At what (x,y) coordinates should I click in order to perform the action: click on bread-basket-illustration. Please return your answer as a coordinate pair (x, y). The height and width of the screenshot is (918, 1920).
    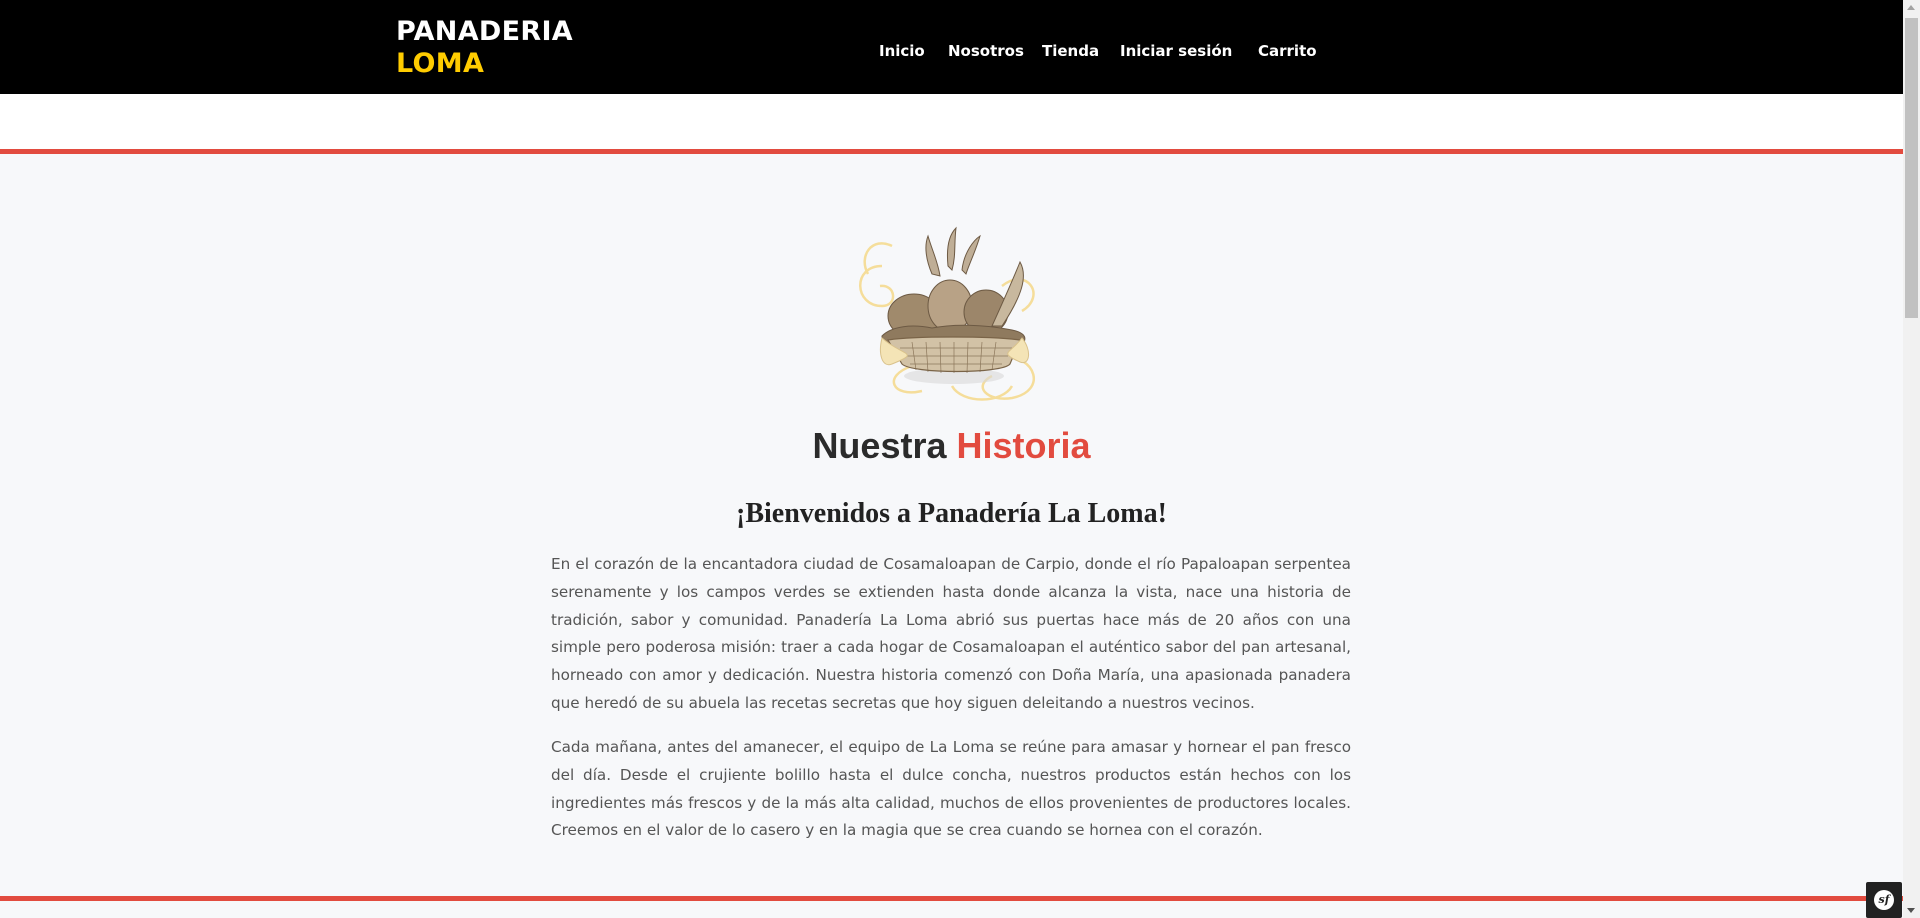
    Looking at the image, I should click on (947, 313).